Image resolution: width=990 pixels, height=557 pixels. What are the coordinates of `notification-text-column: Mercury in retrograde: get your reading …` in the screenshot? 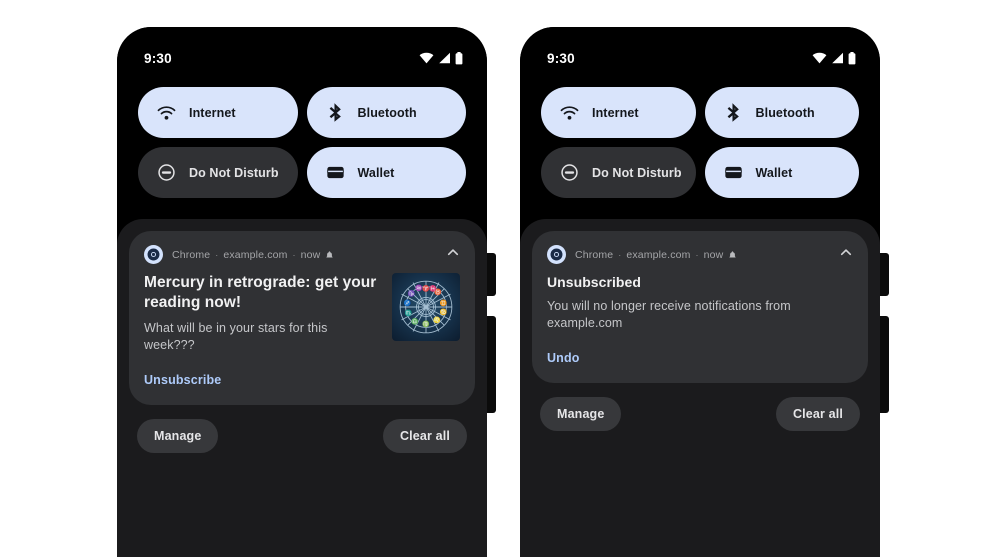 It's located at (262, 331).